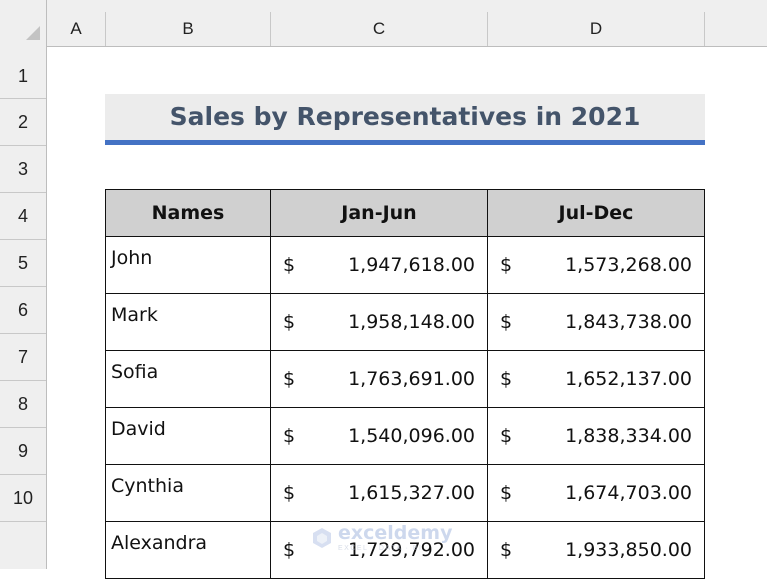 This screenshot has width=767, height=579. I want to click on select-all-button, so click(23, 23).